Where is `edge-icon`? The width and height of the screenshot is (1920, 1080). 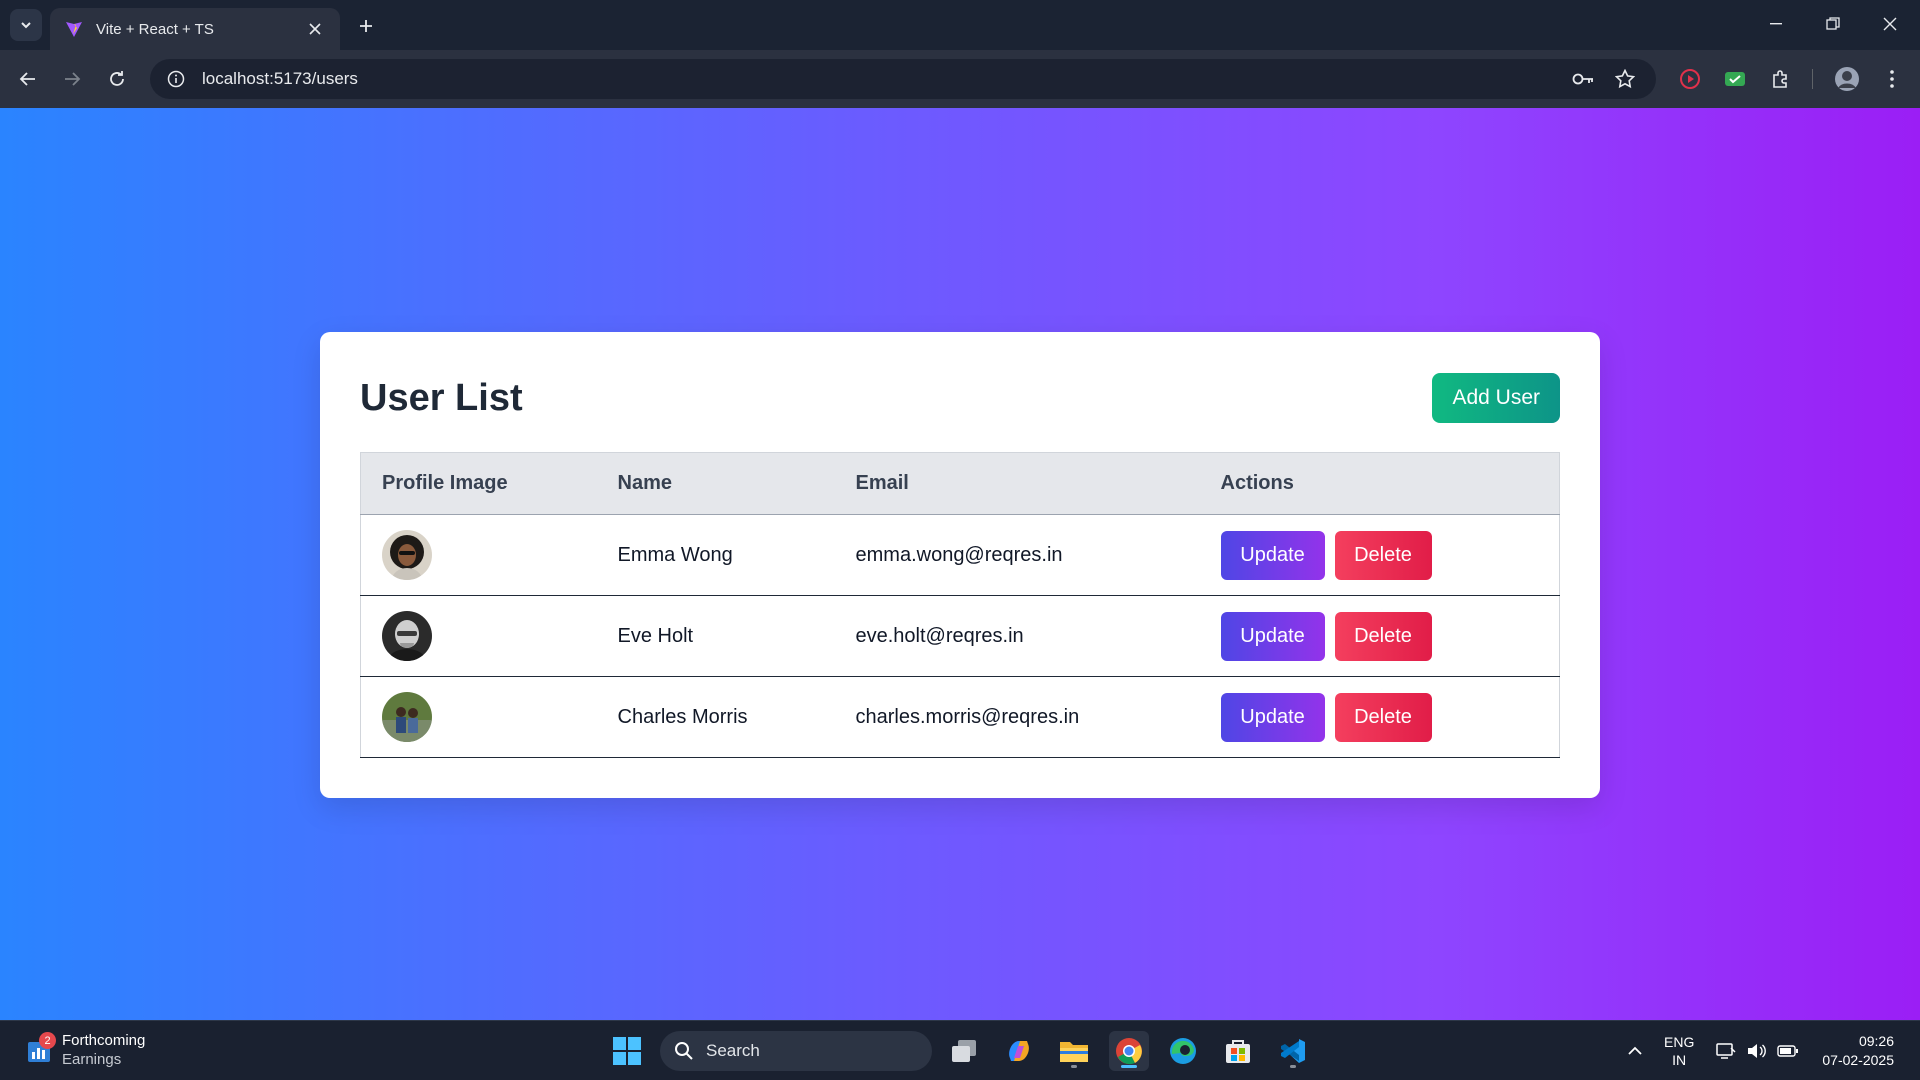
edge-icon is located at coordinates (1183, 1051).